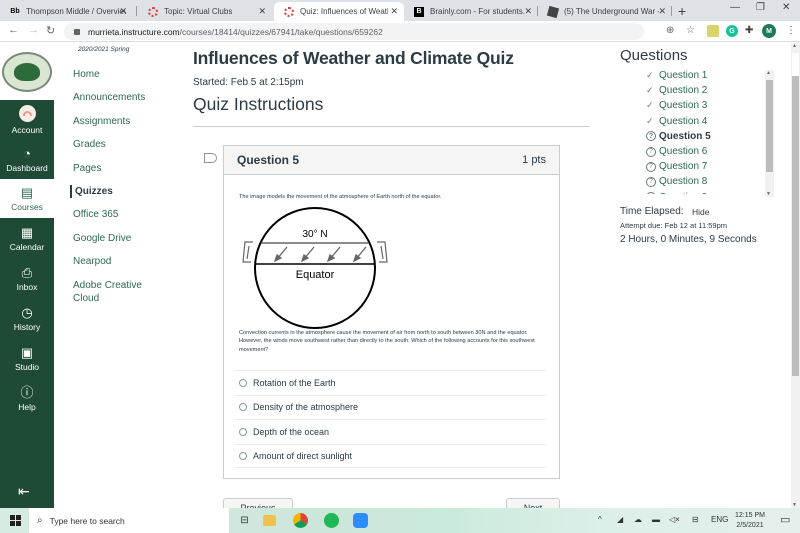  What do you see at coordinates (706, 90) in the screenshot?
I see `question-link-2: ✓ Question 2` at bounding box center [706, 90].